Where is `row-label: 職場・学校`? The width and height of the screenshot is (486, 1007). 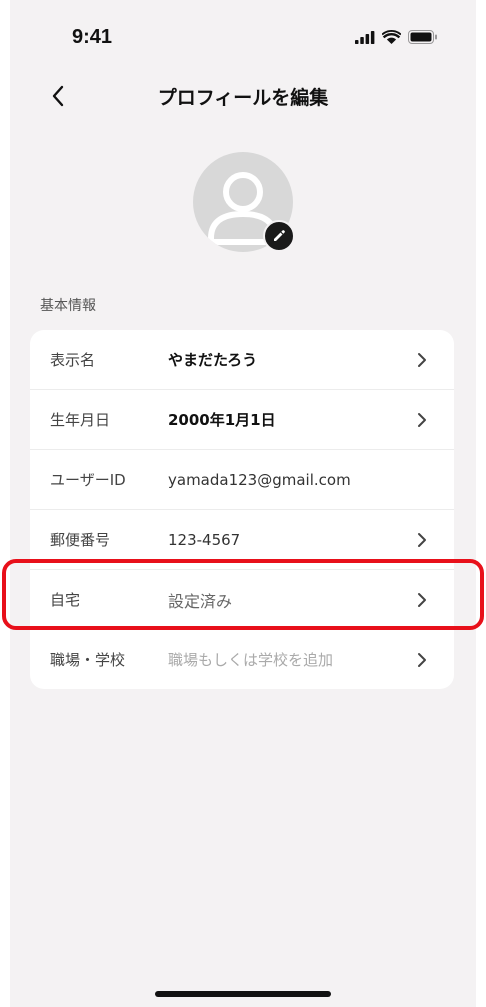 row-label: 職場・学校 is located at coordinates (88, 660).